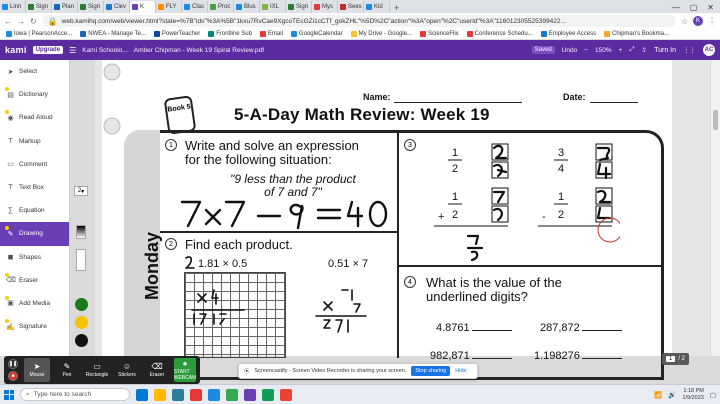  What do you see at coordinates (325, 7) in the screenshot?
I see `browser-tab: Mys` at bounding box center [325, 7].